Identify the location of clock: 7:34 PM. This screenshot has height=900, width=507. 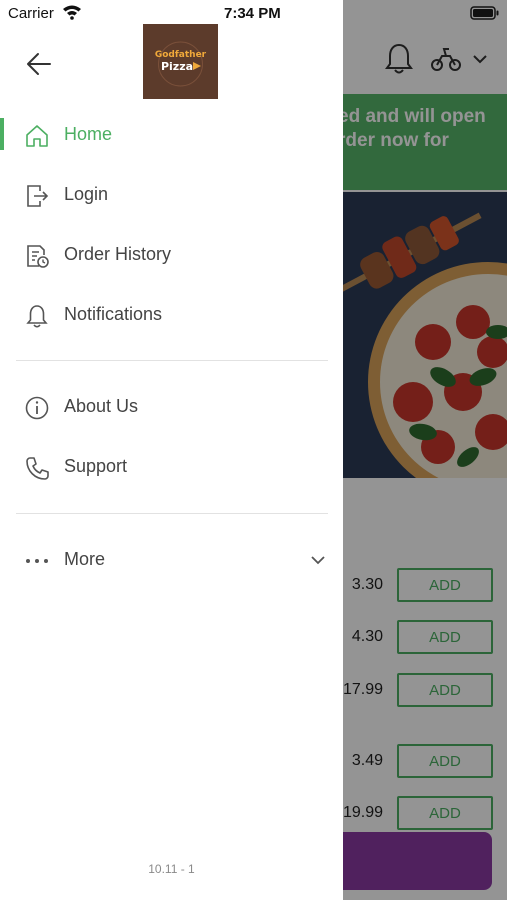
(252, 13).